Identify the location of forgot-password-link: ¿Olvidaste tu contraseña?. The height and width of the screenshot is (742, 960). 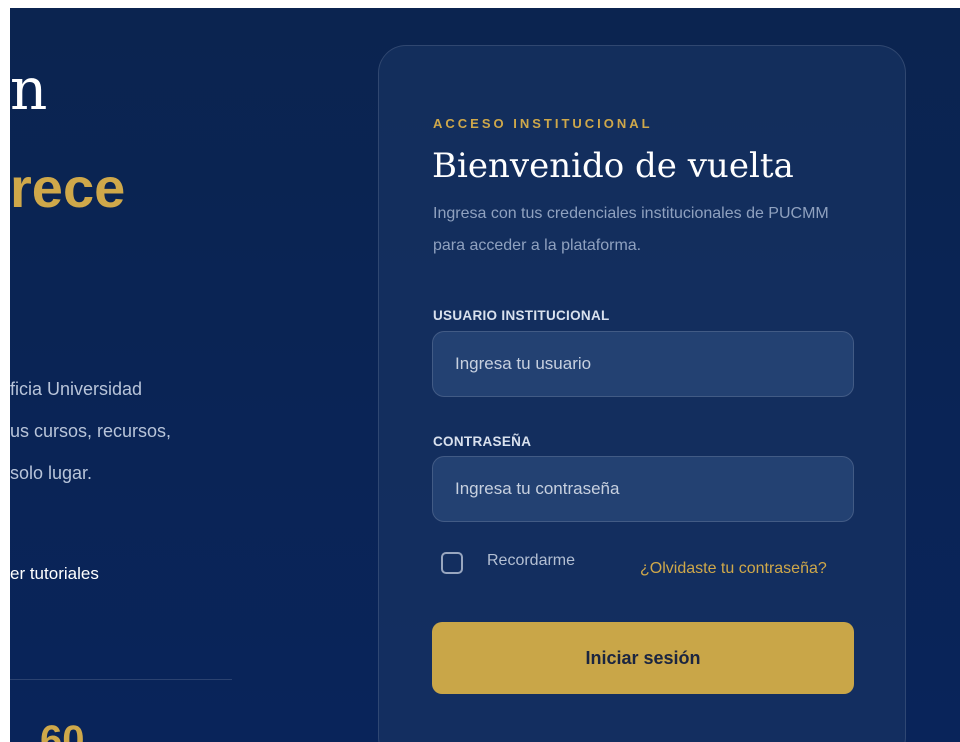
(733, 569).